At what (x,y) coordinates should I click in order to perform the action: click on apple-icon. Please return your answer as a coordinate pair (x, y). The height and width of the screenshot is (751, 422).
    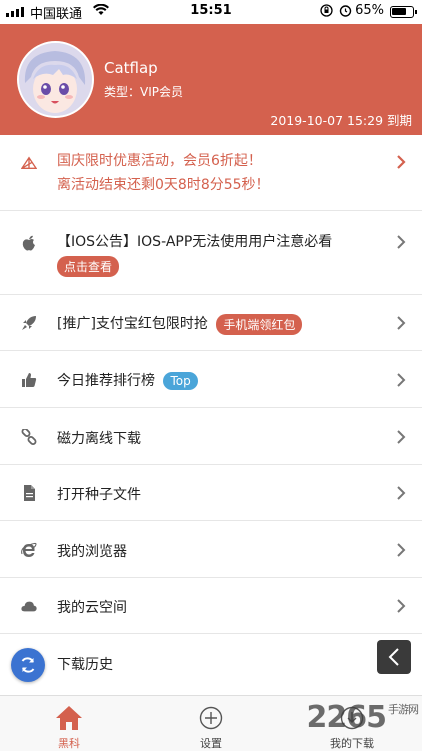
    Looking at the image, I should click on (29, 243).